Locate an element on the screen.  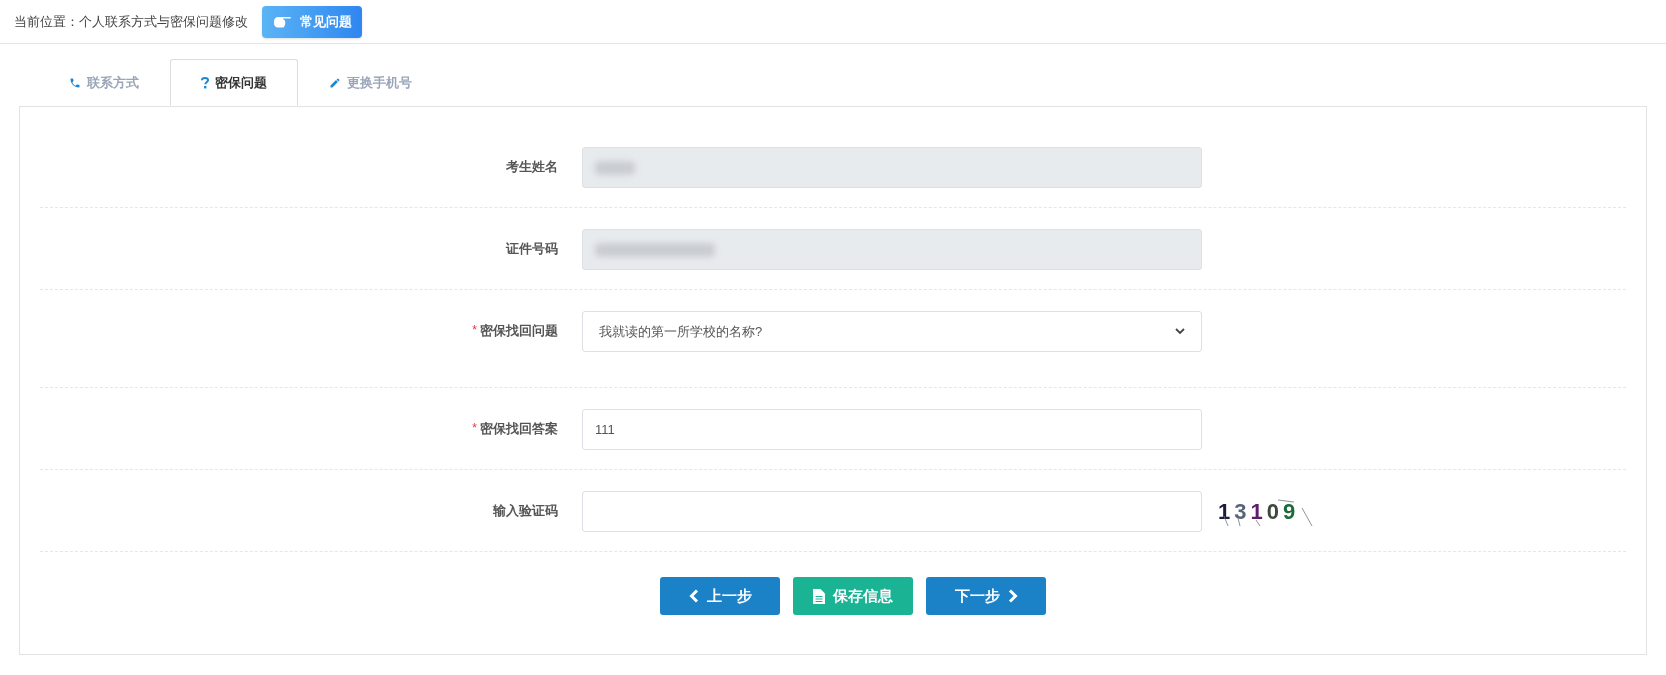
tab: 更换手机号 is located at coordinates (370, 82).